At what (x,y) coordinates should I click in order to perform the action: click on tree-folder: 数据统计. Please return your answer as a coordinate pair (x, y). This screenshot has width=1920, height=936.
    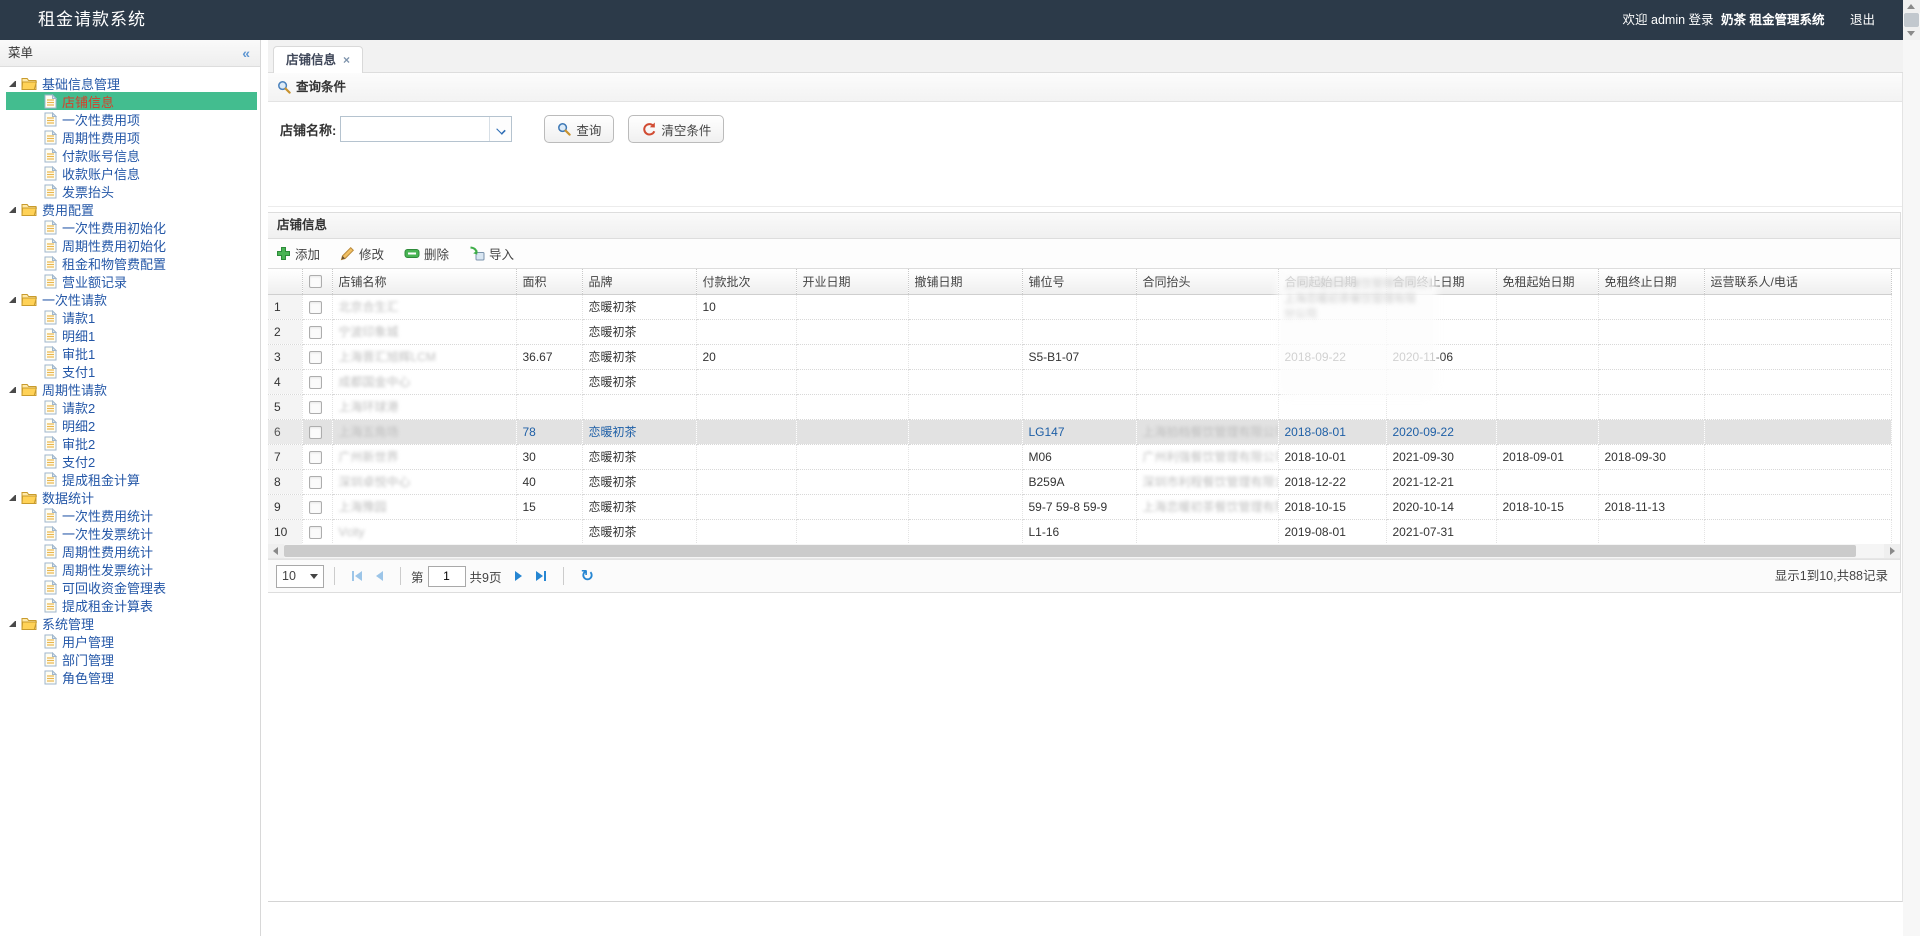
    Looking at the image, I should click on (133, 497).